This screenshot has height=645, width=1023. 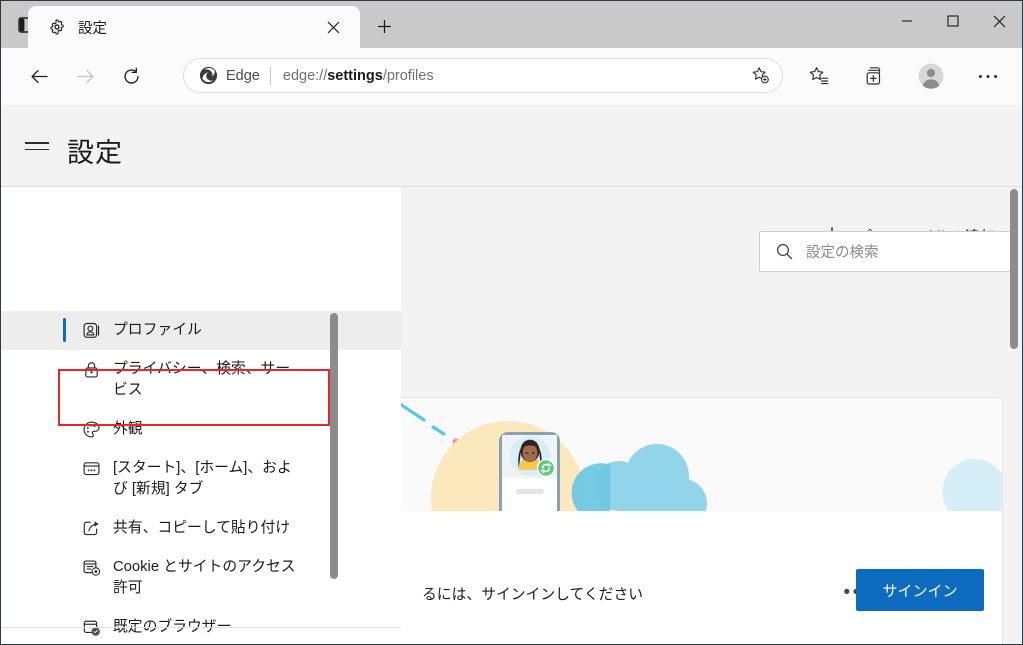 What do you see at coordinates (358, 75) in the screenshot?
I see `url-text: edge://settings/profiles` at bounding box center [358, 75].